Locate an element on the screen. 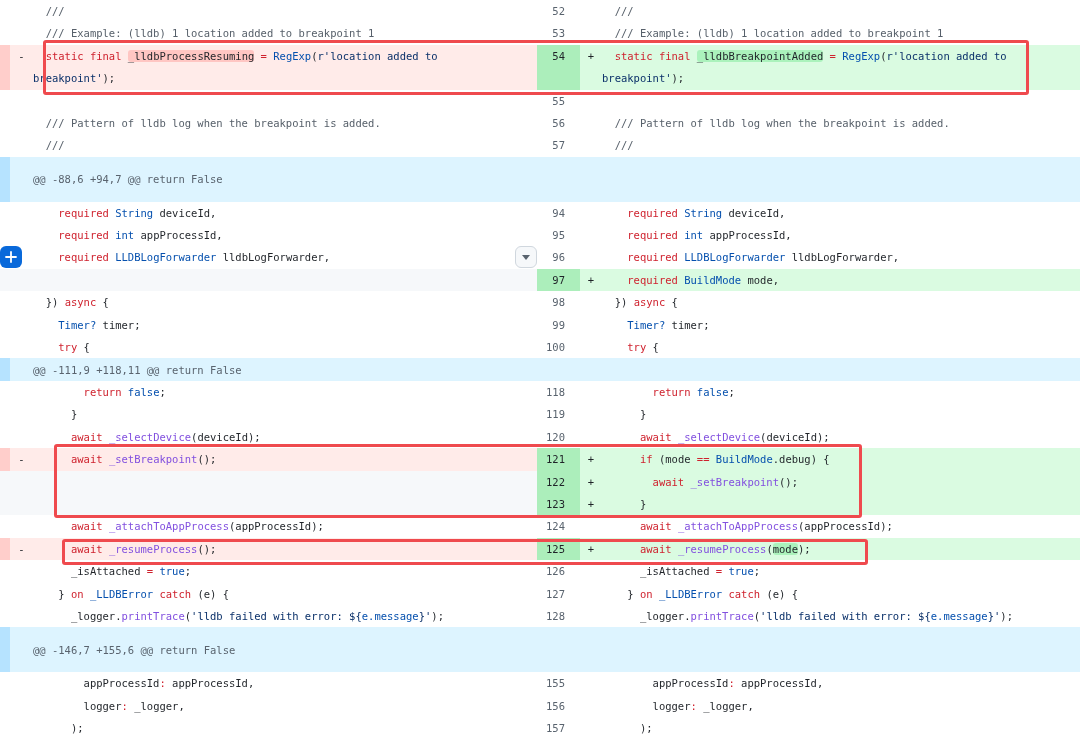 The height and width of the screenshot is (740, 1080). hunk-header-text: @@ -88,6 +94,7 @@ return False is located at coordinates (128, 180).